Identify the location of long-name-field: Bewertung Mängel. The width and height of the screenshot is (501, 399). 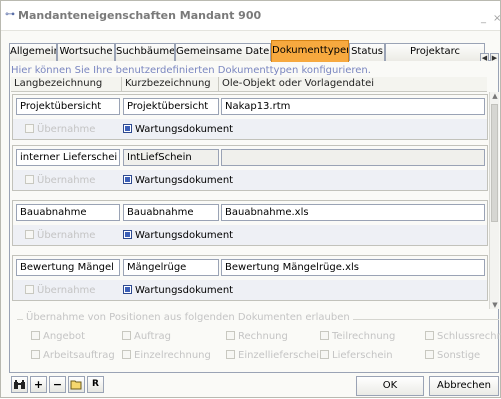
(68, 267).